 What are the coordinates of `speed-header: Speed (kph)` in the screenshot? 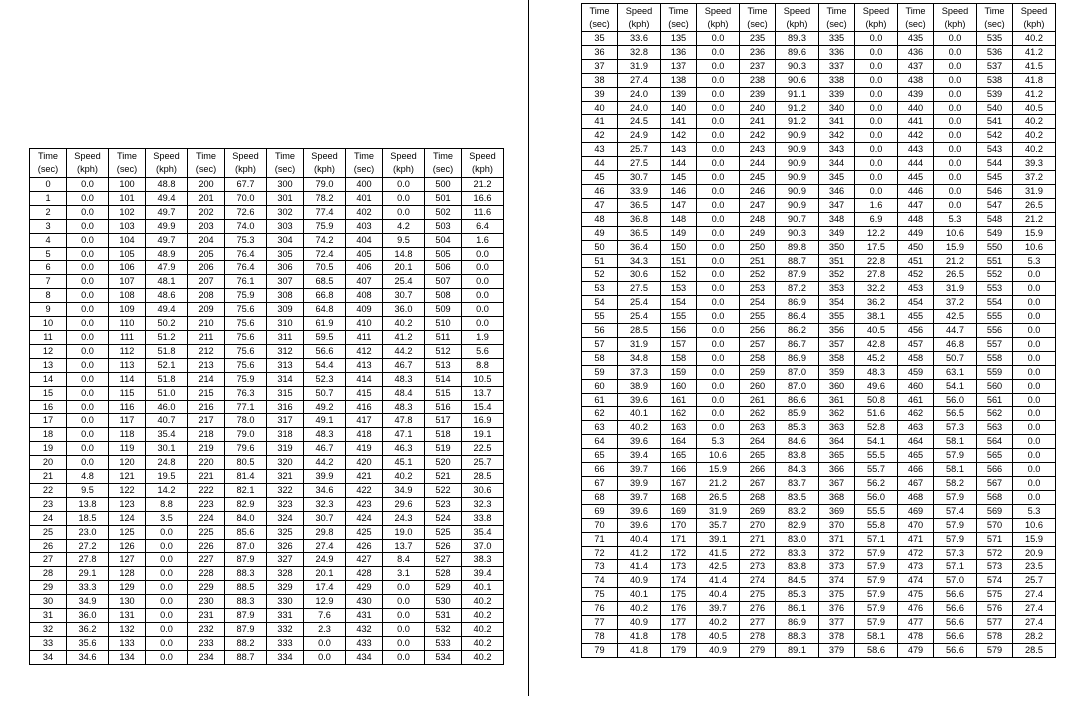 It's located at (87, 163).